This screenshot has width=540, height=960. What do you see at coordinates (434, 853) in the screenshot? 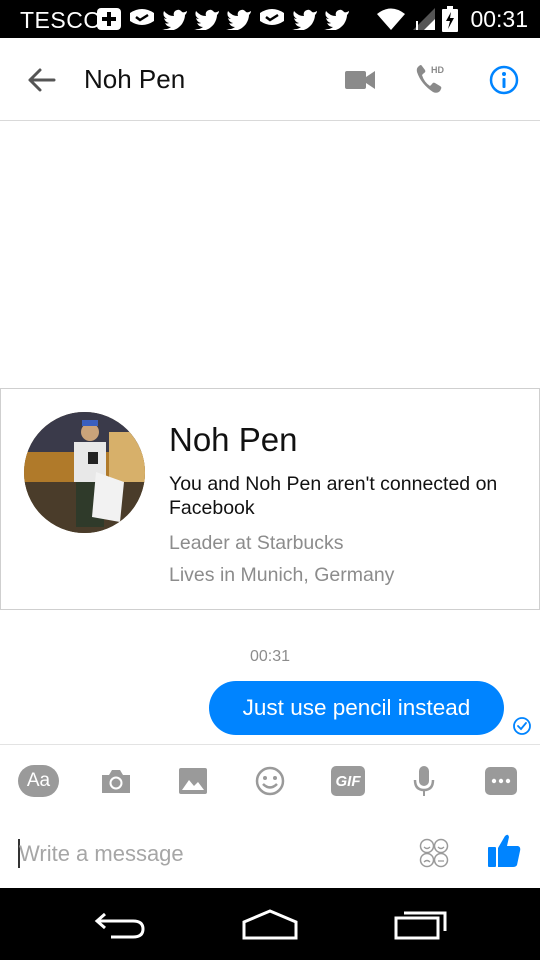
I see `sticker-icon` at bounding box center [434, 853].